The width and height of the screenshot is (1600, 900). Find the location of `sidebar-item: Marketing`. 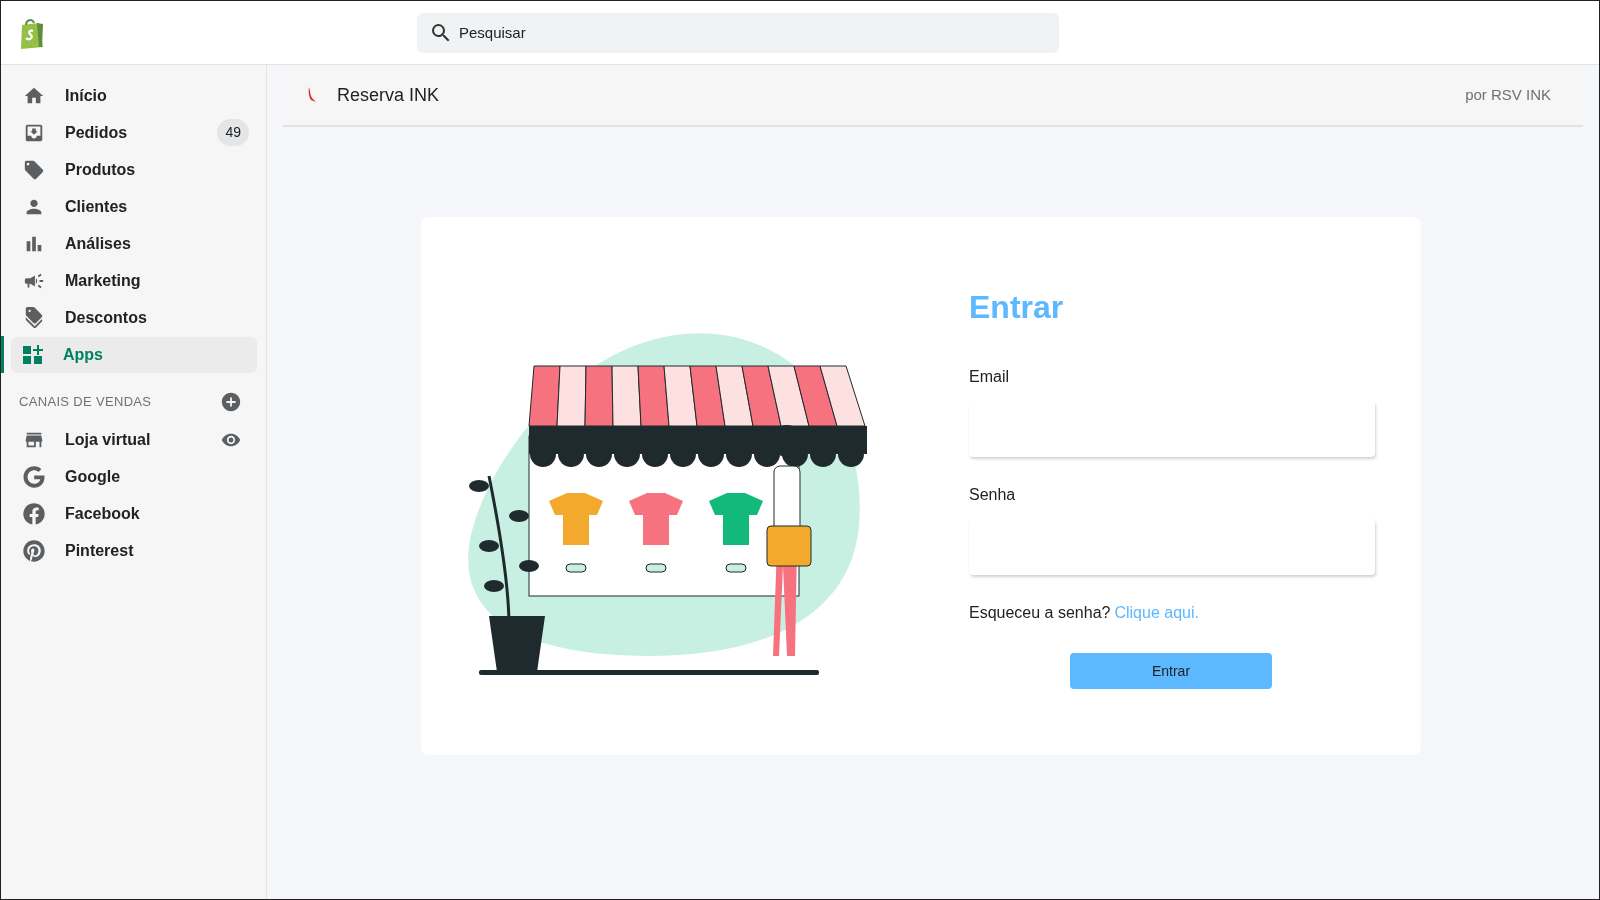

sidebar-item: Marketing is located at coordinates (134, 280).